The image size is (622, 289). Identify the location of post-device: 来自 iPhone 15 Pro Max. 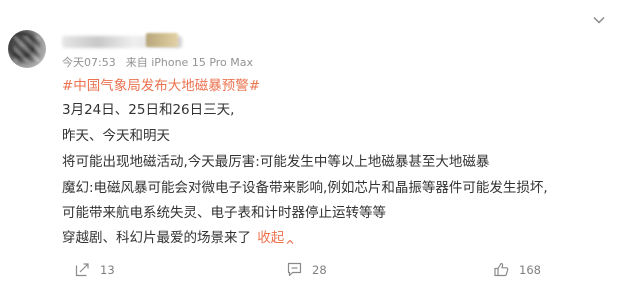
(189, 62).